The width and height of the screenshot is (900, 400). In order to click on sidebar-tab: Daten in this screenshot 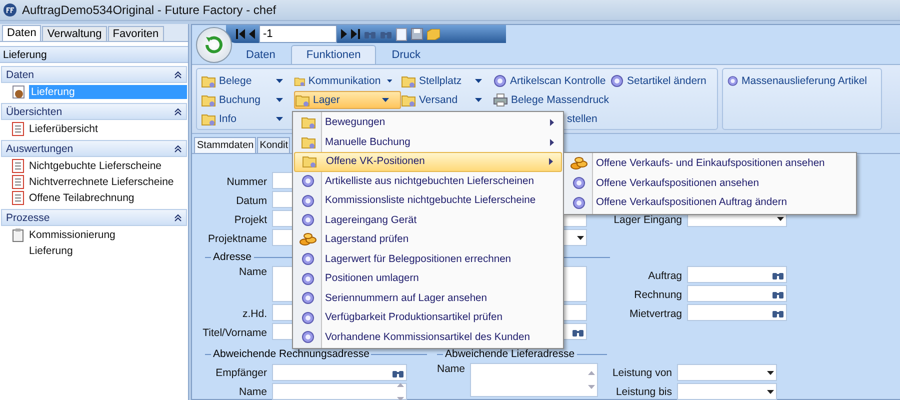, I will do `click(22, 33)`.